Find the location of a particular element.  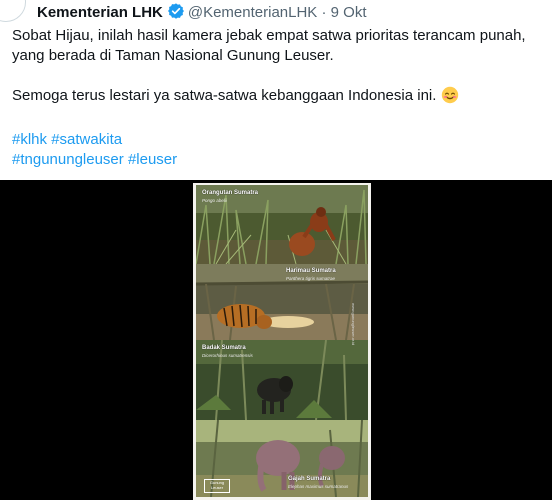

watermark-text: www.gunungleuser.or.id is located at coordinates (353, 324).